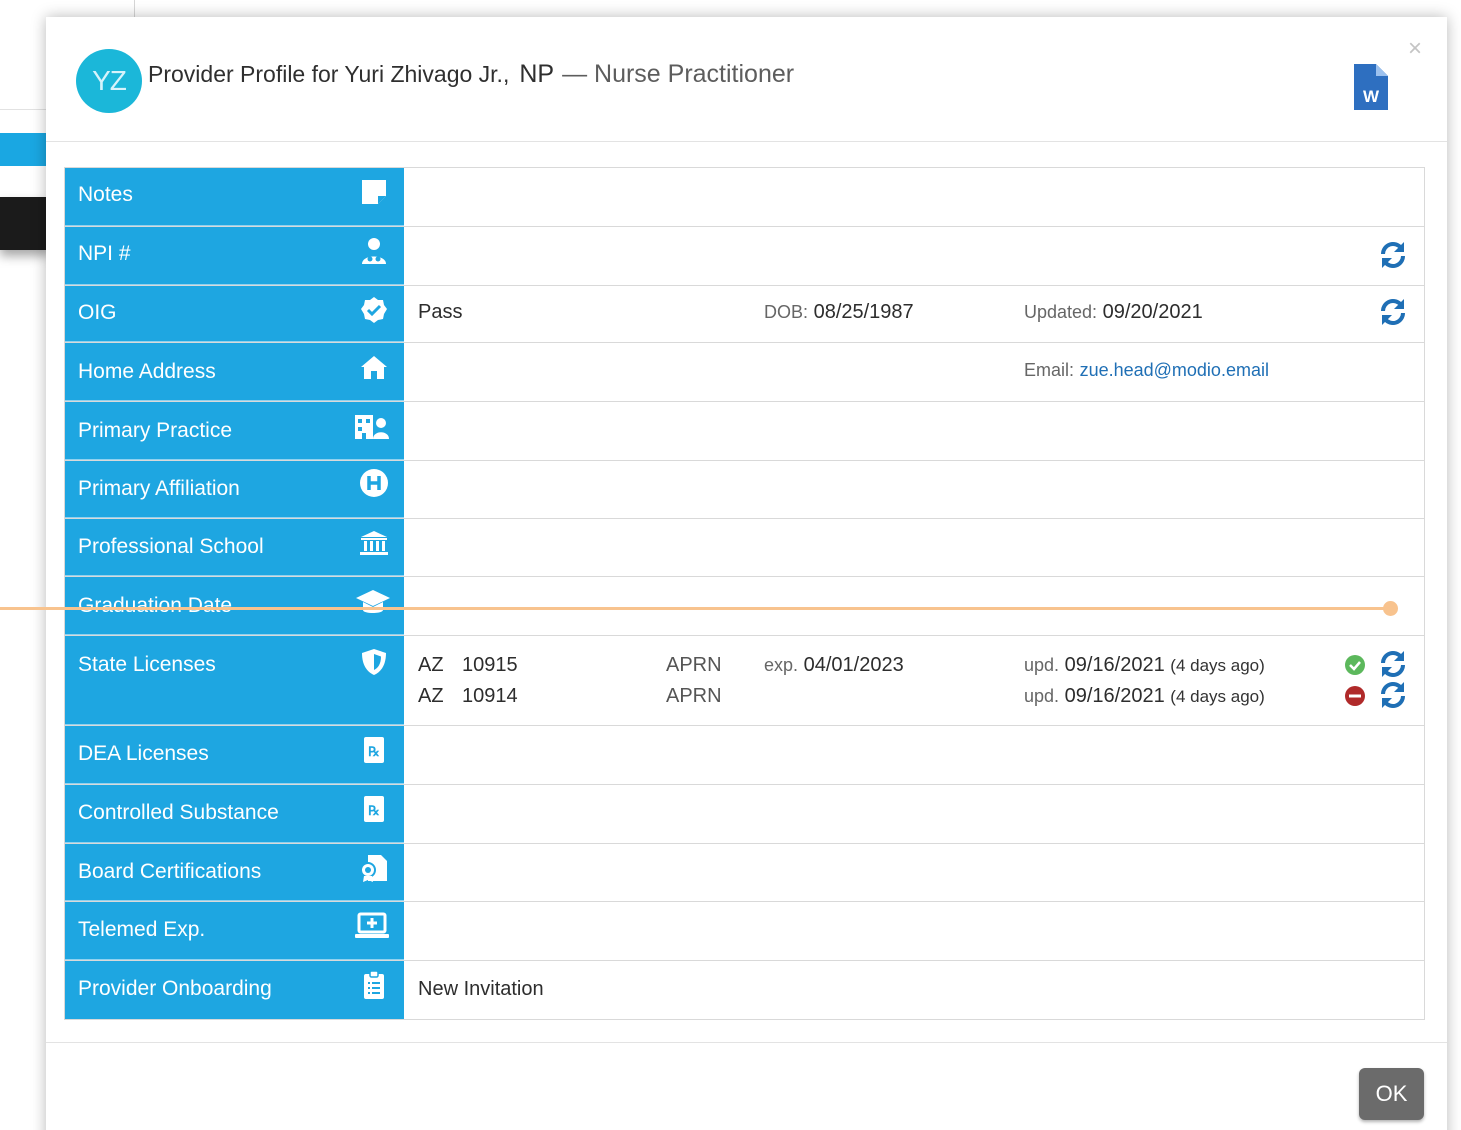  I want to click on updated-value: 09/20/2021, so click(1152, 312).